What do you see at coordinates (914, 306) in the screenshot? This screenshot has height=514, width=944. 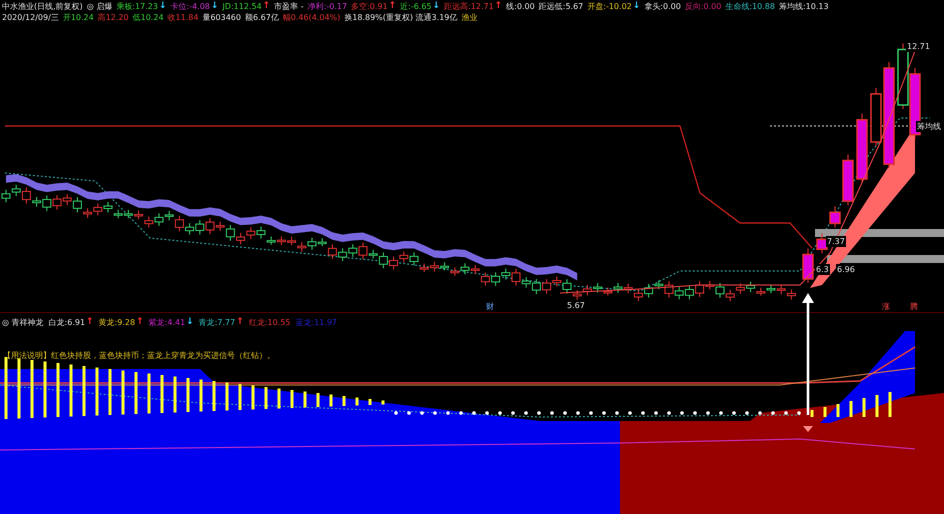 I see `event-marker: 腾` at bounding box center [914, 306].